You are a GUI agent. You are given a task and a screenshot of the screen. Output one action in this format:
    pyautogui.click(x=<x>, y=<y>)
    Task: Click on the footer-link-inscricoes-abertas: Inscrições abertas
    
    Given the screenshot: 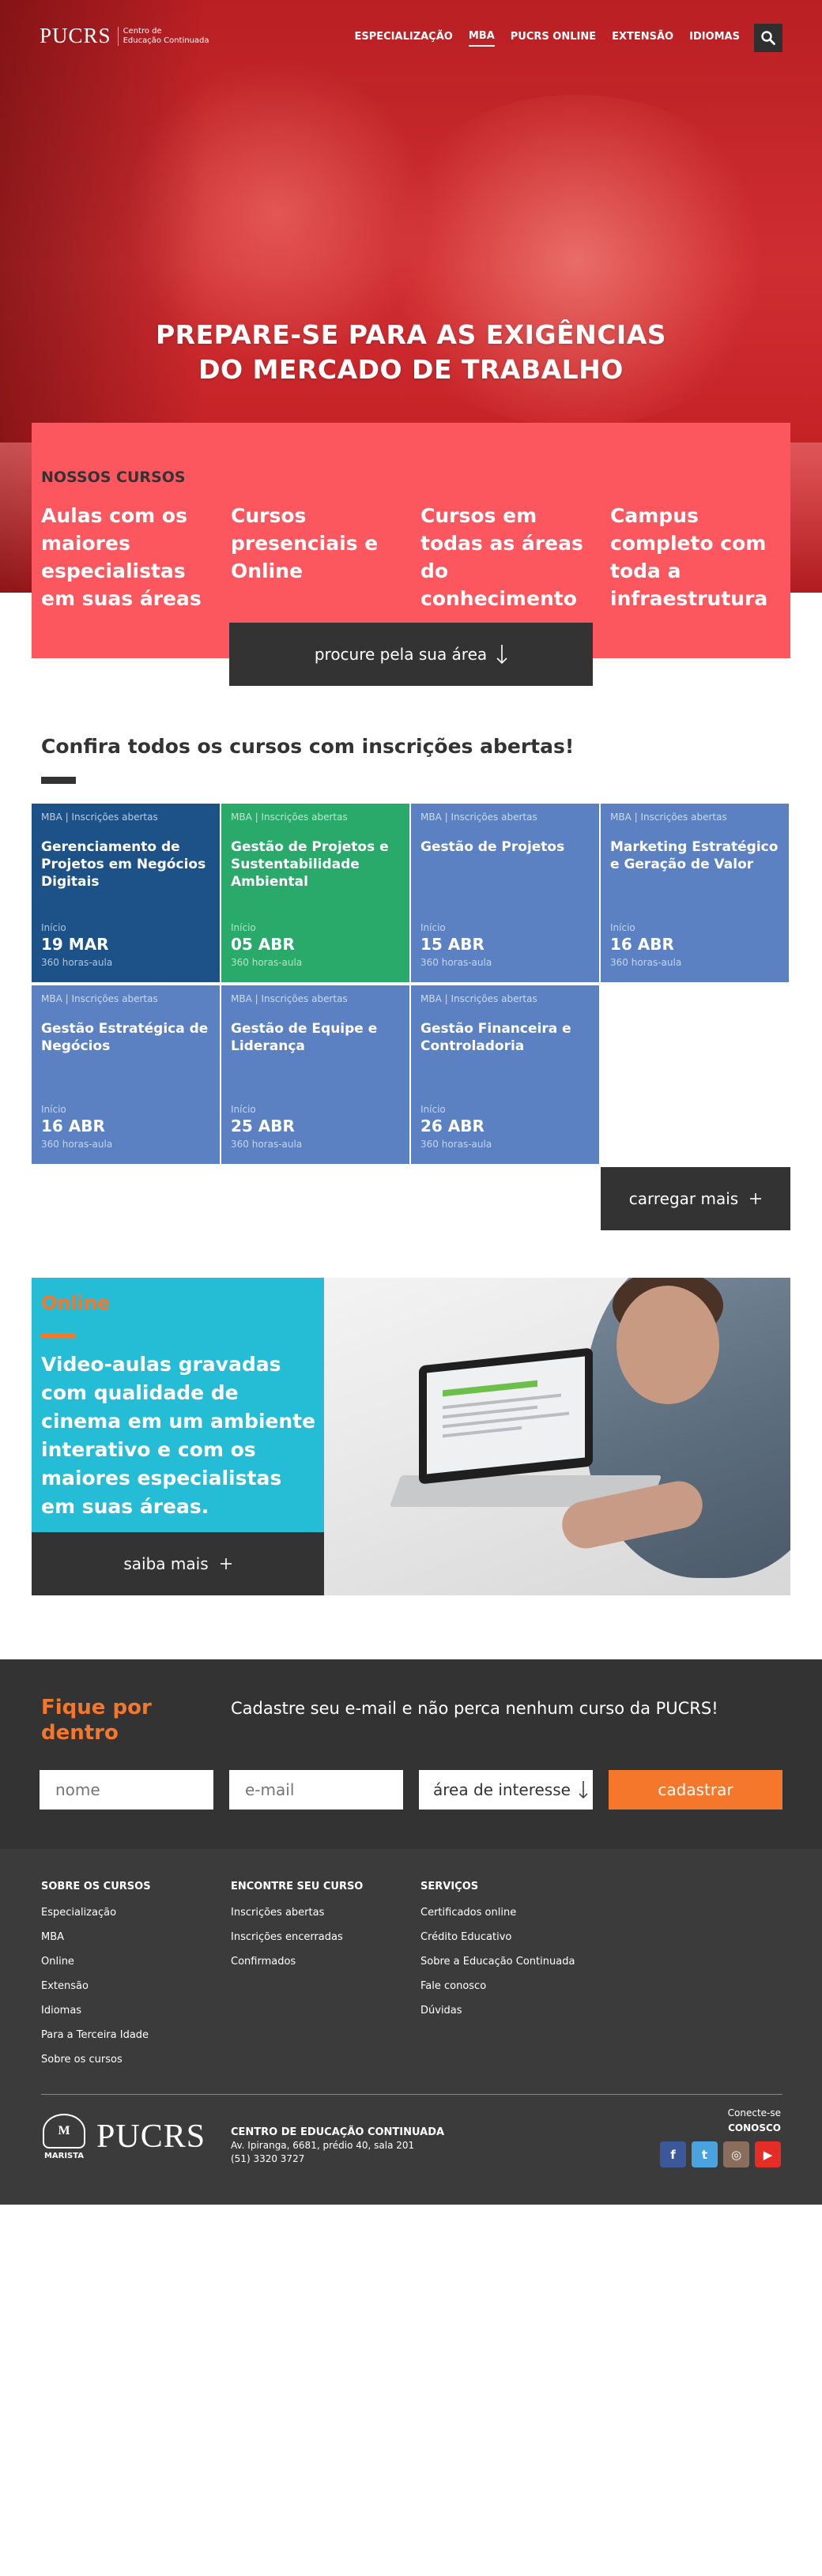 What is the action you would take?
    pyautogui.click(x=297, y=1913)
    